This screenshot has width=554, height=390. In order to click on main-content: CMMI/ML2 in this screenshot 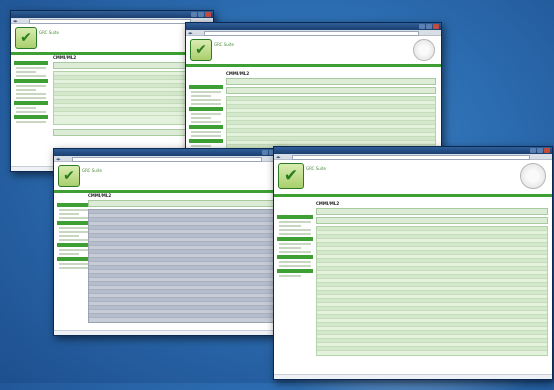, I will do `click(184, 257)`.